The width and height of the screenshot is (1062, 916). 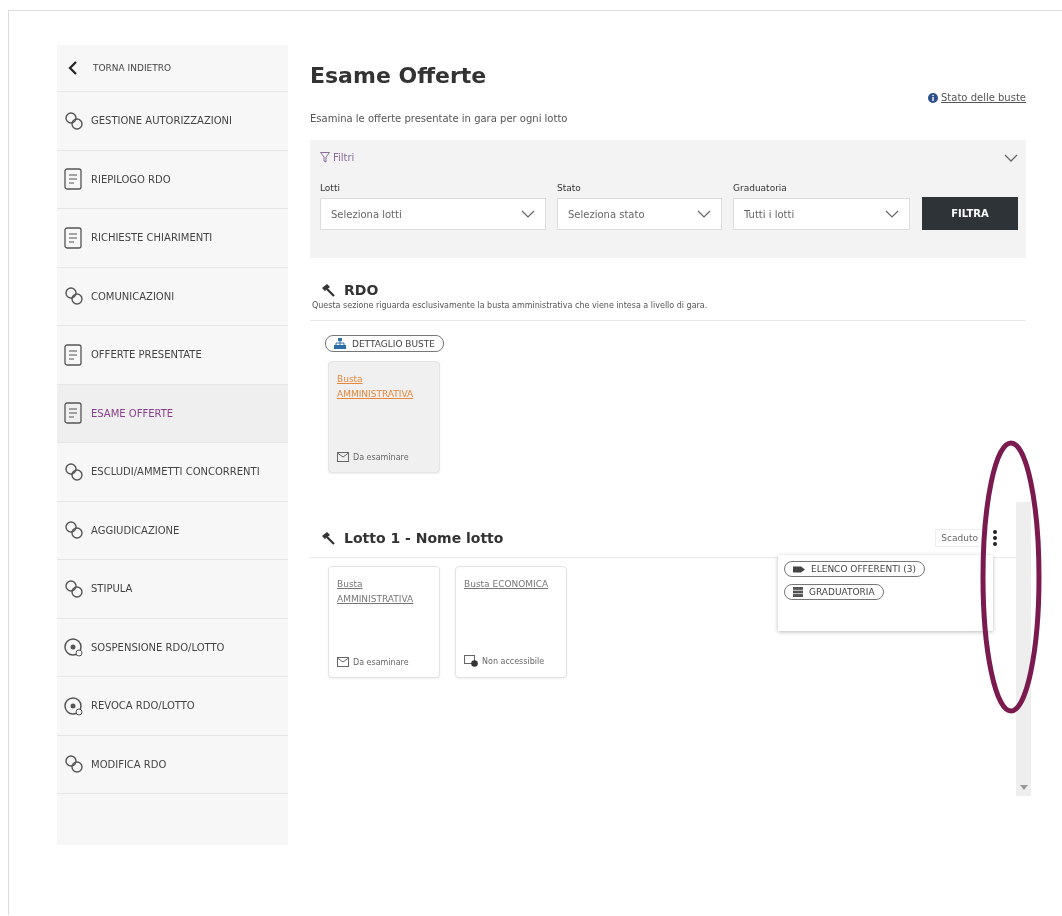 I want to click on page-subtitle: Esamina le offerte presentate in gara per ogni lotto, so click(x=439, y=118).